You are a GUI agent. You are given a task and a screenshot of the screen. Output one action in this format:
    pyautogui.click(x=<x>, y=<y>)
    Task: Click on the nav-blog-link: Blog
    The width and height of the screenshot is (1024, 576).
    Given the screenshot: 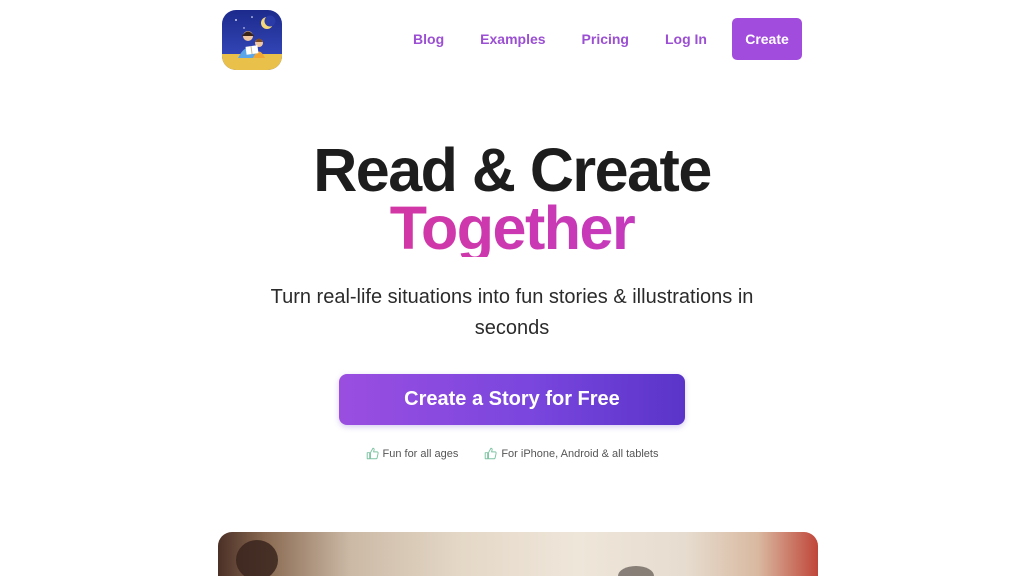 What is the action you would take?
    pyautogui.click(x=428, y=39)
    